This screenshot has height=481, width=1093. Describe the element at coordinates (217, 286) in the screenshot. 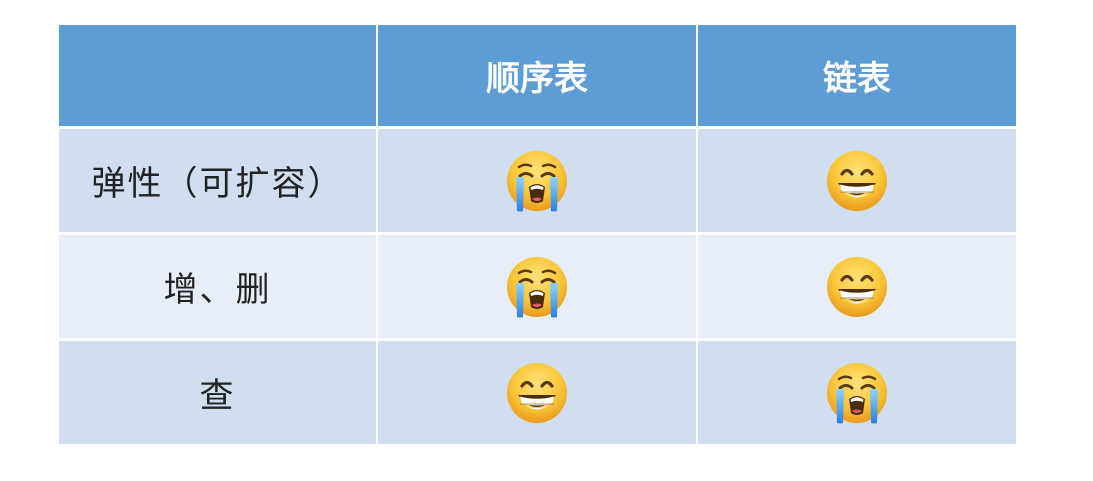

I see `row-label-insert-delete: 增、删` at that location.